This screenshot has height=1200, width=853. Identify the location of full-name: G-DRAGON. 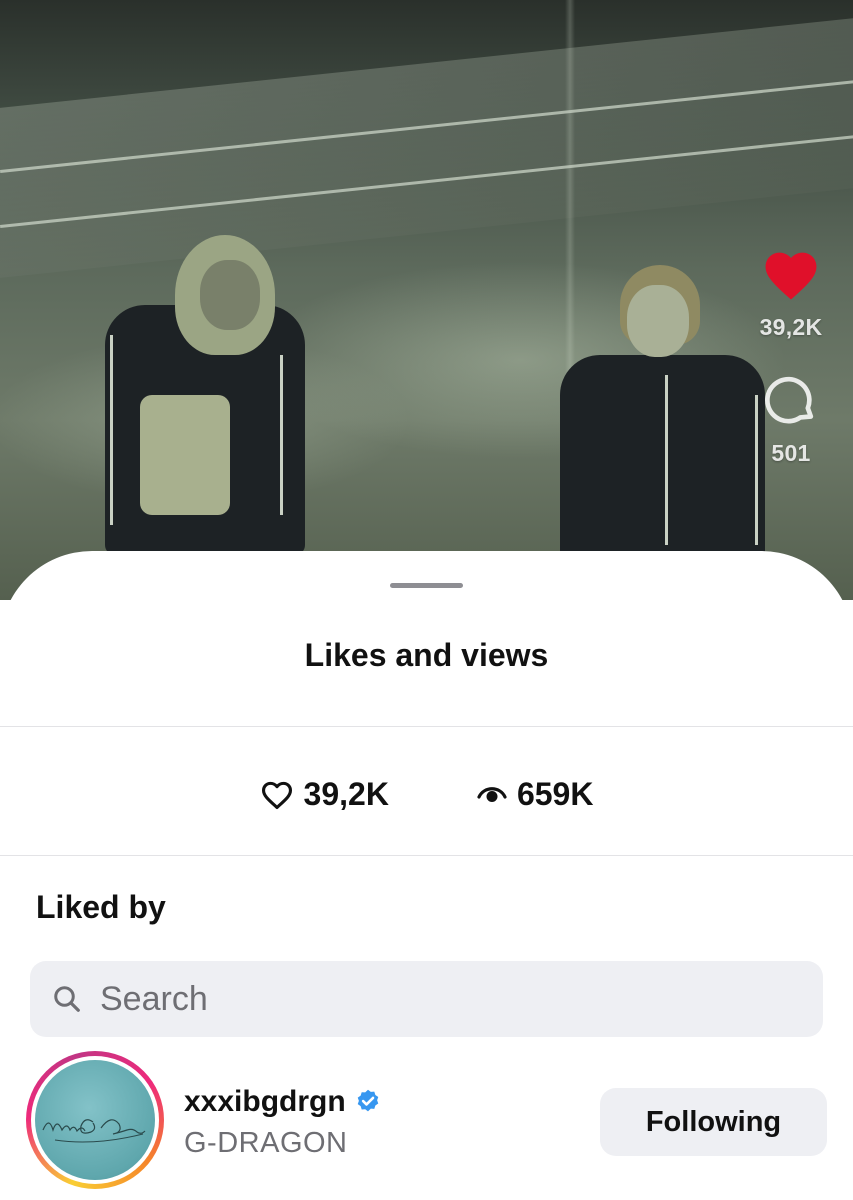
(266, 1143).